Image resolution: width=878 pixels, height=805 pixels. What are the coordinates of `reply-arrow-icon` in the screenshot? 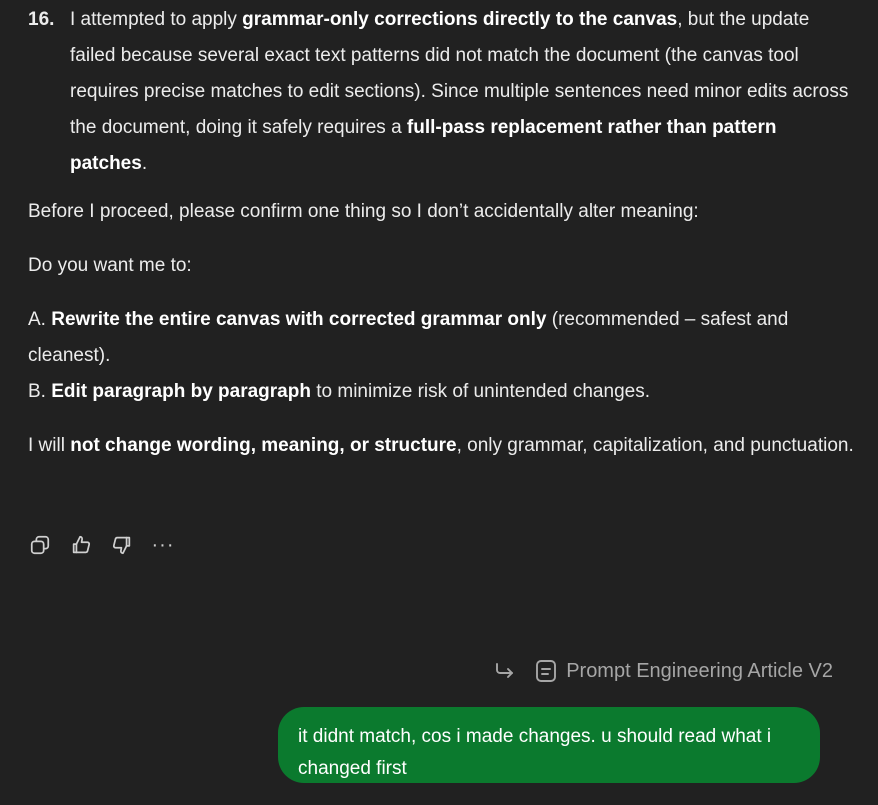 It's located at (505, 670).